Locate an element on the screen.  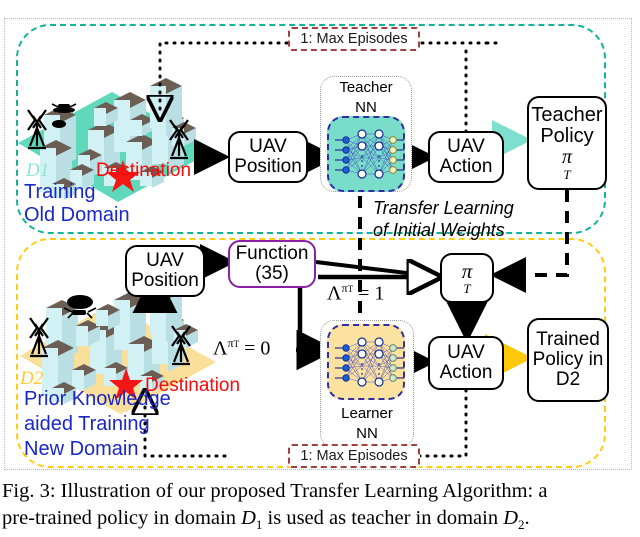
uav-position-line2: Position is located at coordinates (268, 166).